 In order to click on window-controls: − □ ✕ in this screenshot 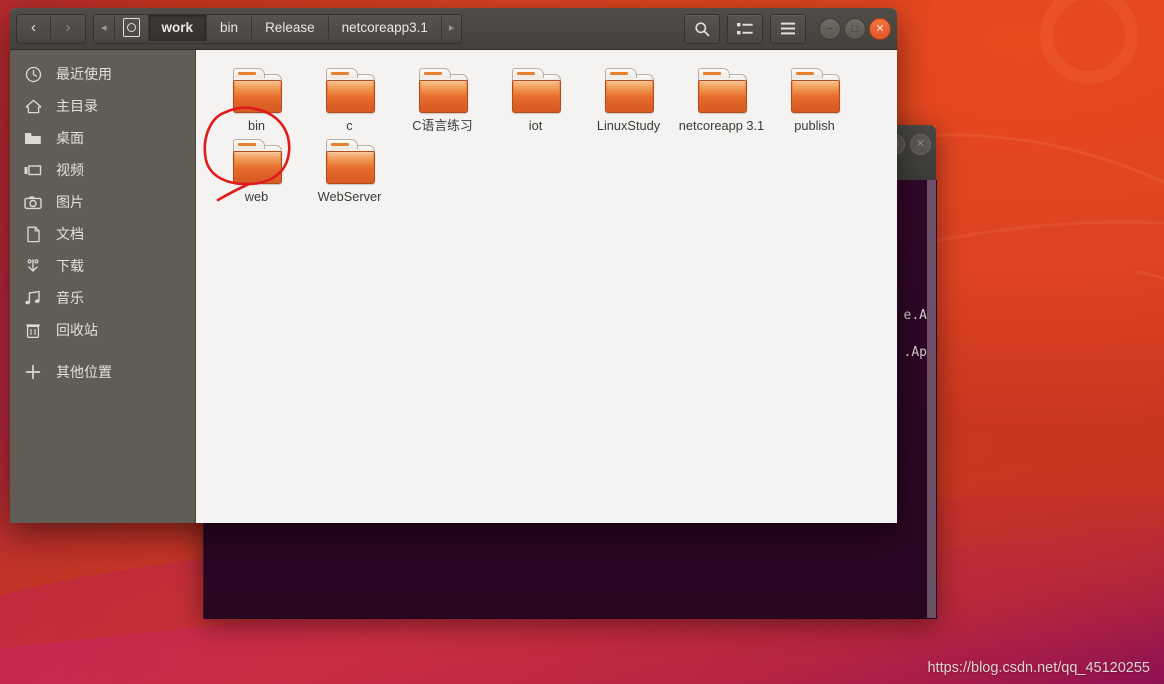, I will do `click(855, 28)`.